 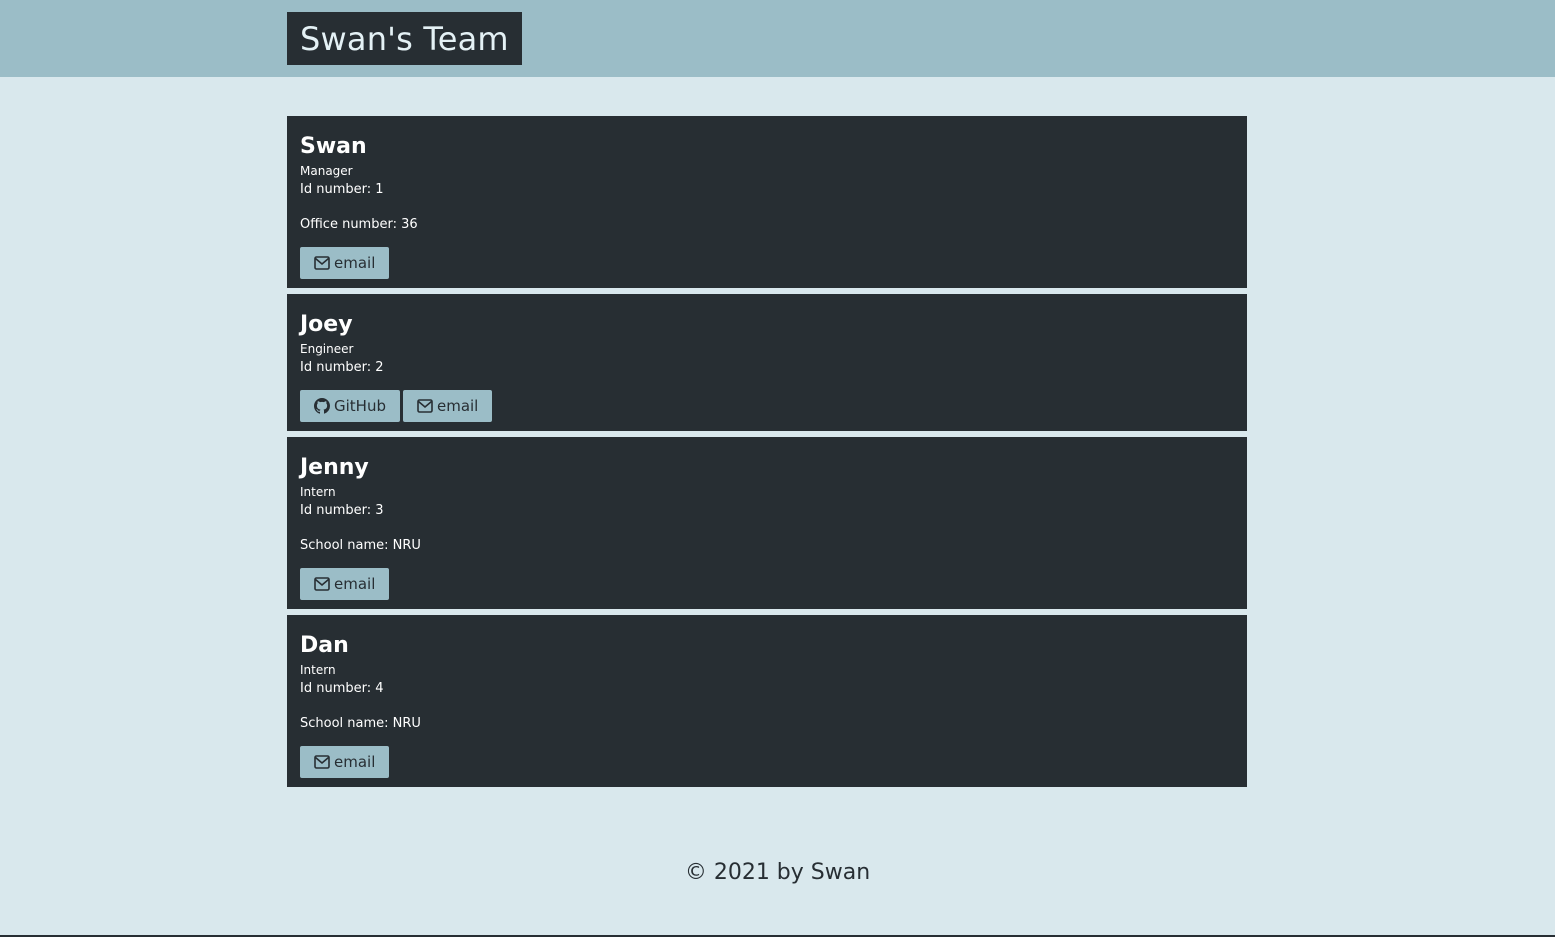 What do you see at coordinates (777, 872) in the screenshot?
I see `footer-copyright: © 2021 by Swan` at bounding box center [777, 872].